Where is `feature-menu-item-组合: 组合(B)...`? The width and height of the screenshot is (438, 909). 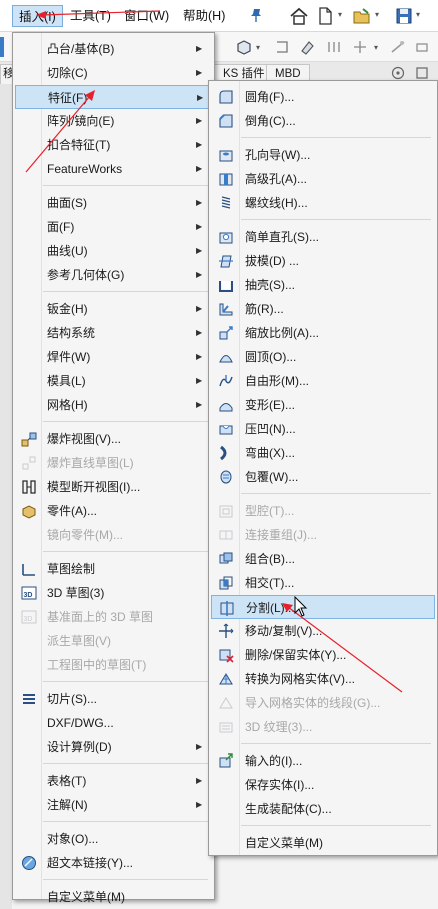 feature-menu-item-组合: 组合(B)... is located at coordinates (323, 559).